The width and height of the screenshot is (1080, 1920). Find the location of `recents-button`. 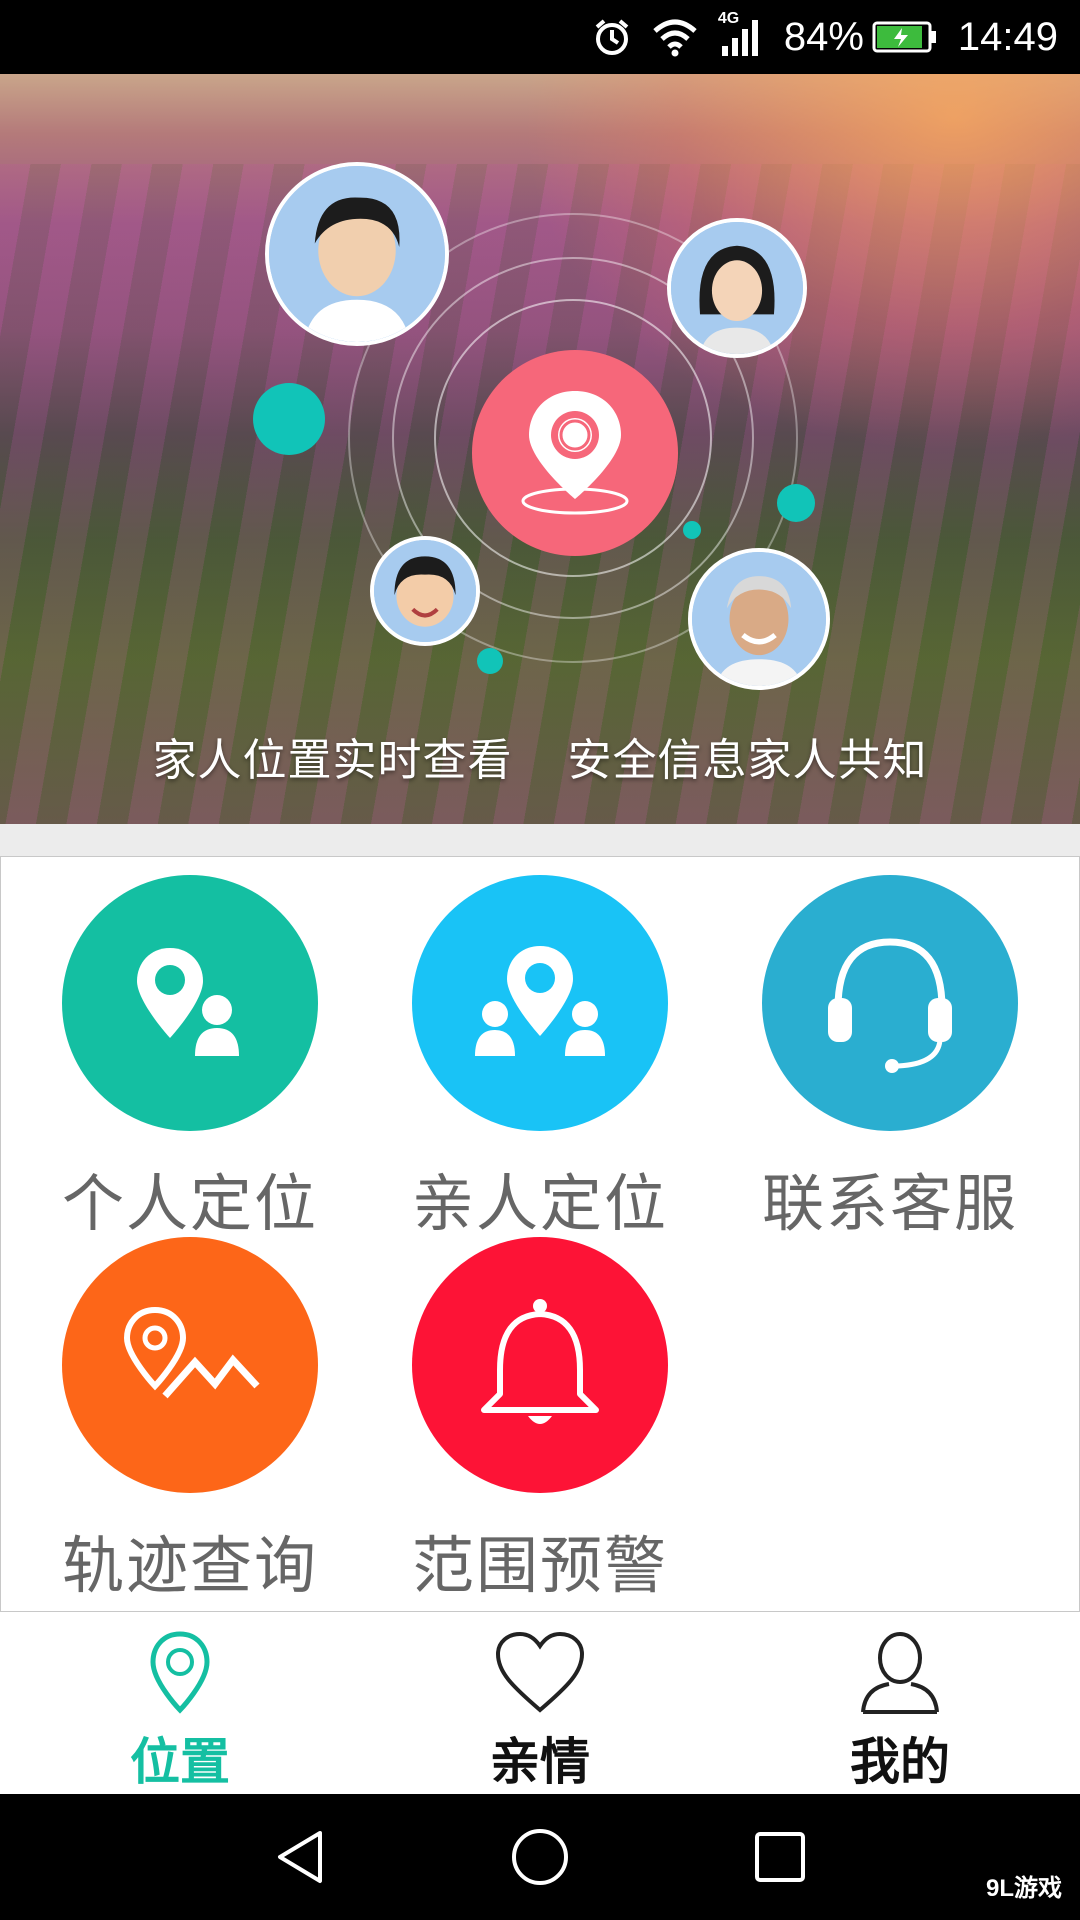

recents-button is located at coordinates (780, 1857).